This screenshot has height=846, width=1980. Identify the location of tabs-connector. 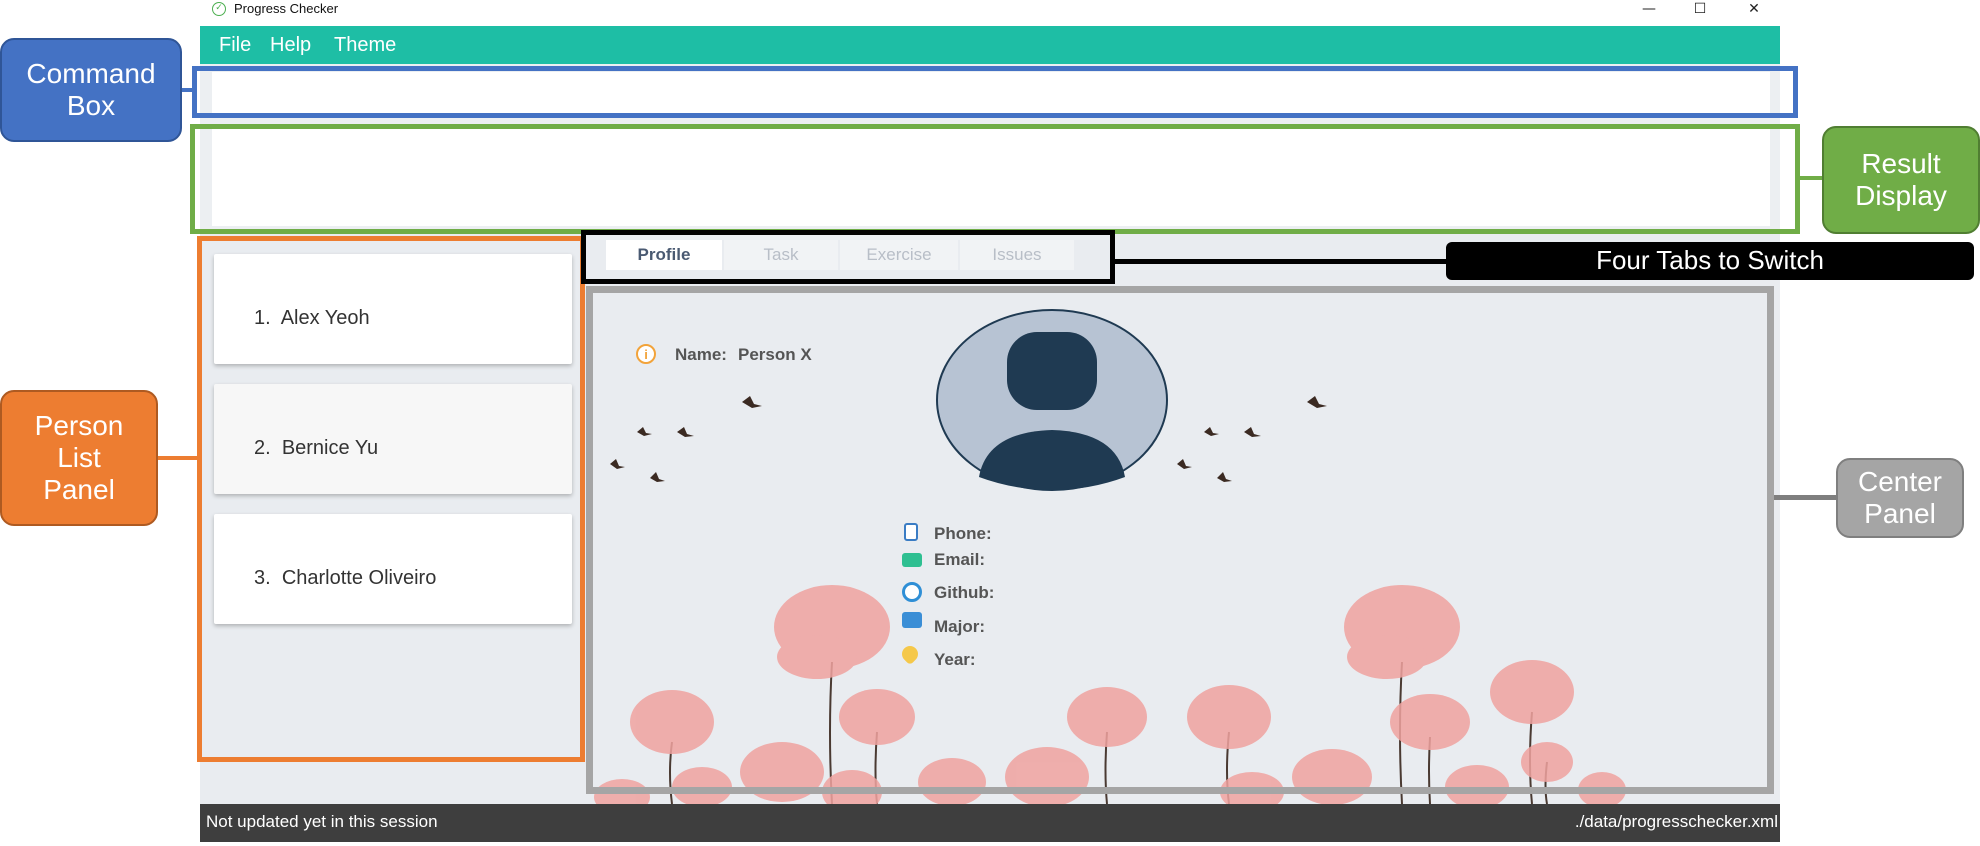
(1281, 261).